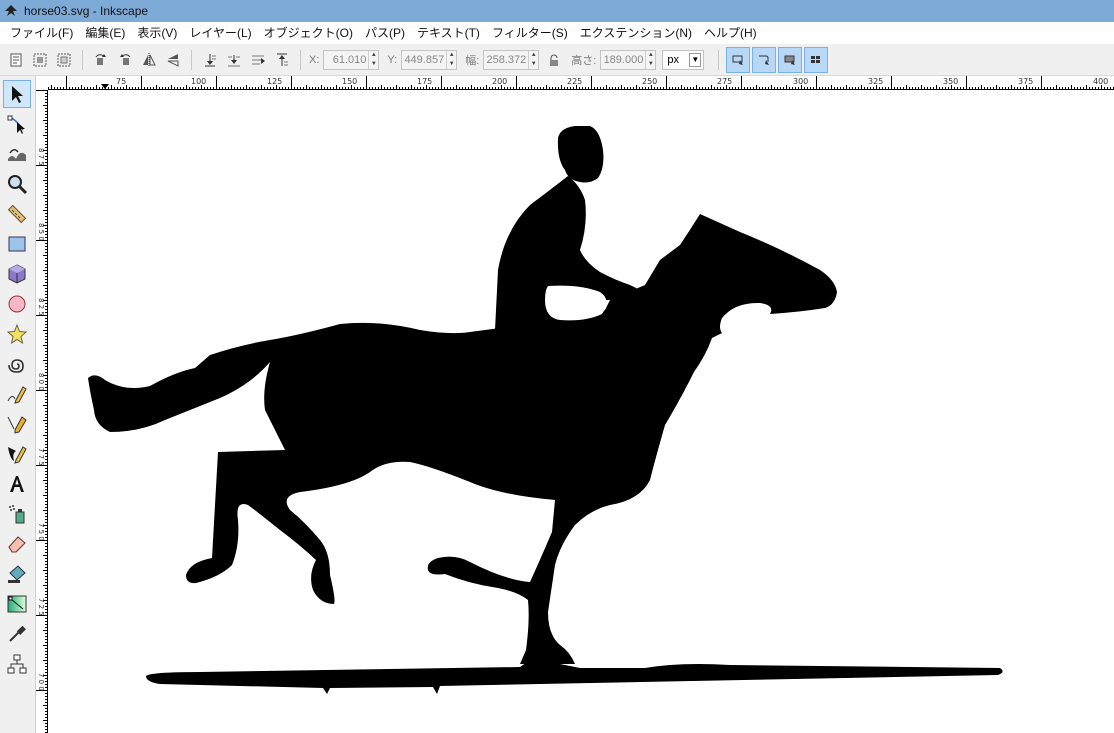  I want to click on scale-rounded-corners-toggle, so click(764, 59).